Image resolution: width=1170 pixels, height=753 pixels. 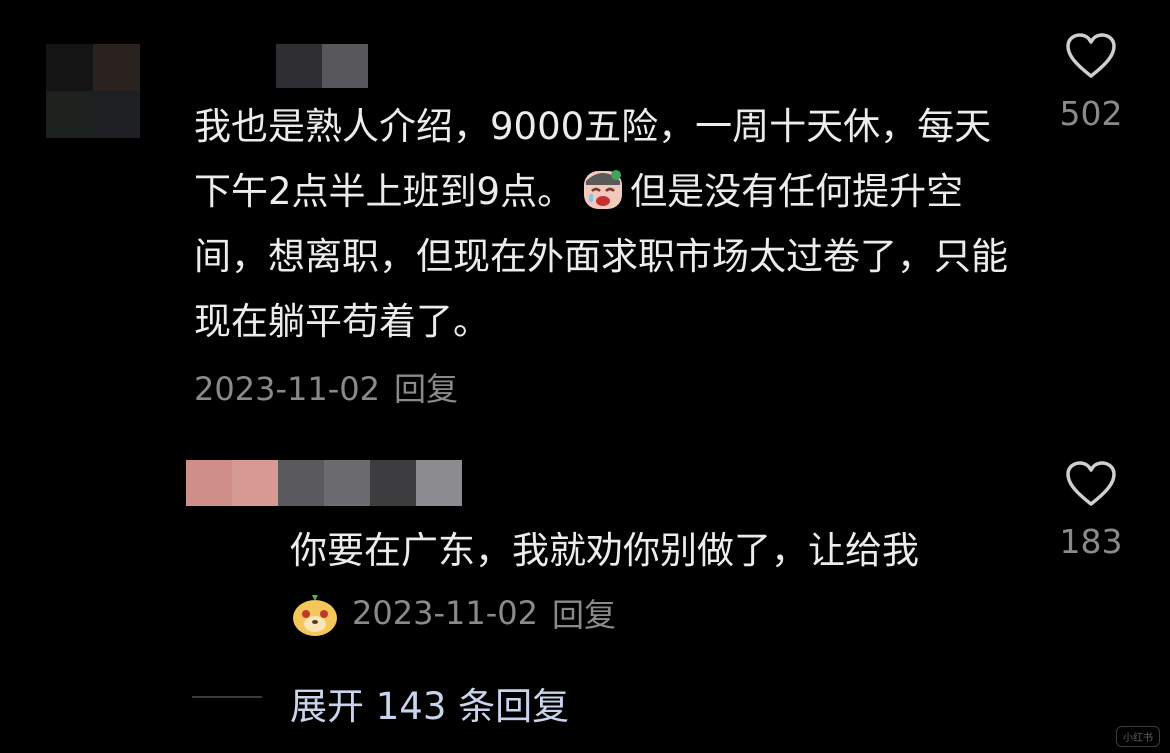 I want to click on reply-date: 2023-11-02, so click(x=445, y=613).